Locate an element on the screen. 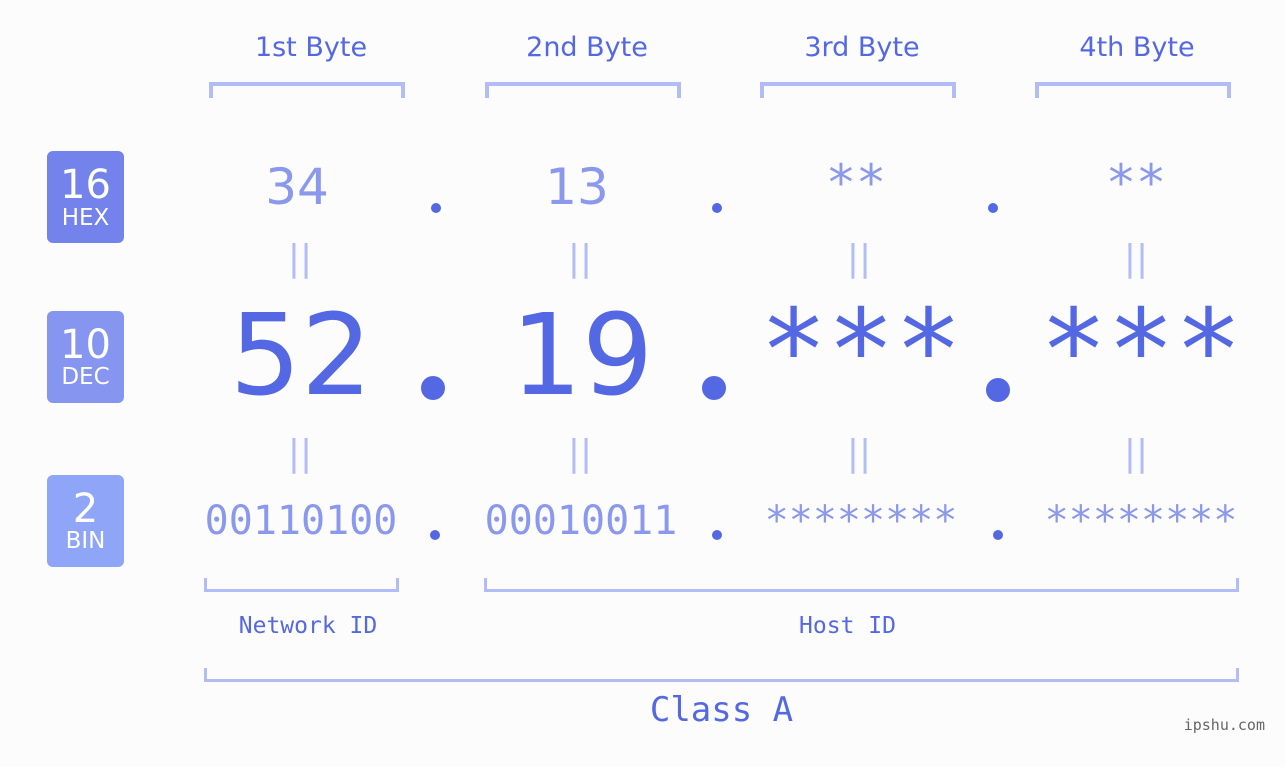 The width and height of the screenshot is (1285, 767). equals-hex-dec-1: || is located at coordinates (300, 258).